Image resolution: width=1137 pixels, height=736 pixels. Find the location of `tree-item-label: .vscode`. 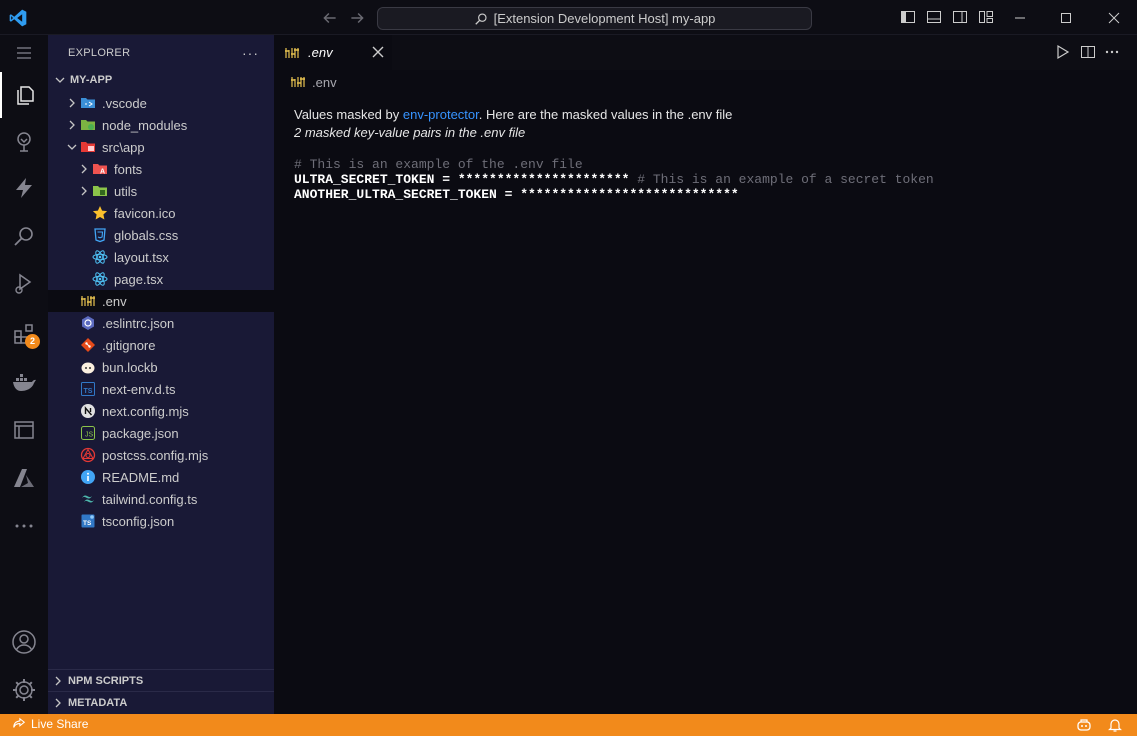

tree-item-label: .vscode is located at coordinates (124, 103).